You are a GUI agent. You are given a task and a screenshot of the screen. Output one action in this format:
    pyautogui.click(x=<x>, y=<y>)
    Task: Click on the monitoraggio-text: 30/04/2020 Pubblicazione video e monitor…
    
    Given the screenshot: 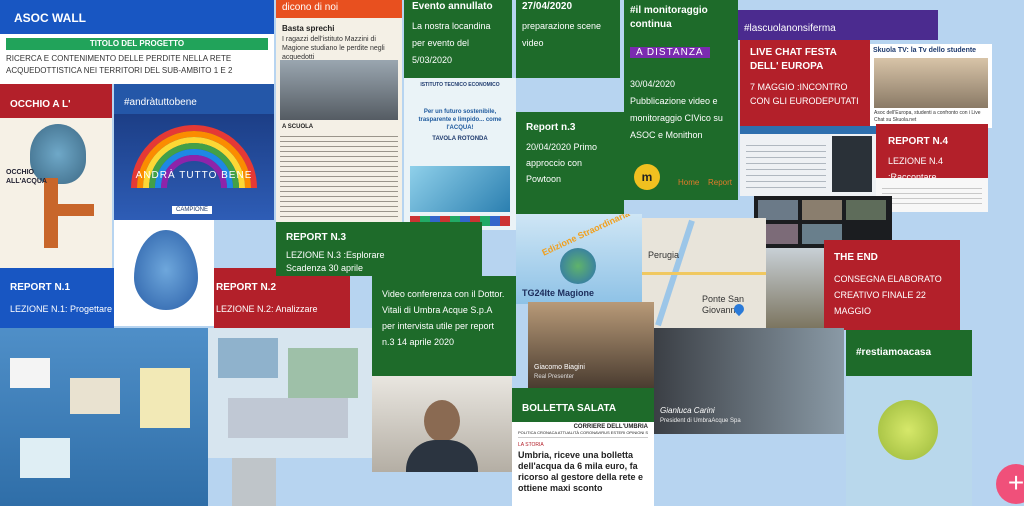 What is the action you would take?
    pyautogui.click(x=676, y=109)
    